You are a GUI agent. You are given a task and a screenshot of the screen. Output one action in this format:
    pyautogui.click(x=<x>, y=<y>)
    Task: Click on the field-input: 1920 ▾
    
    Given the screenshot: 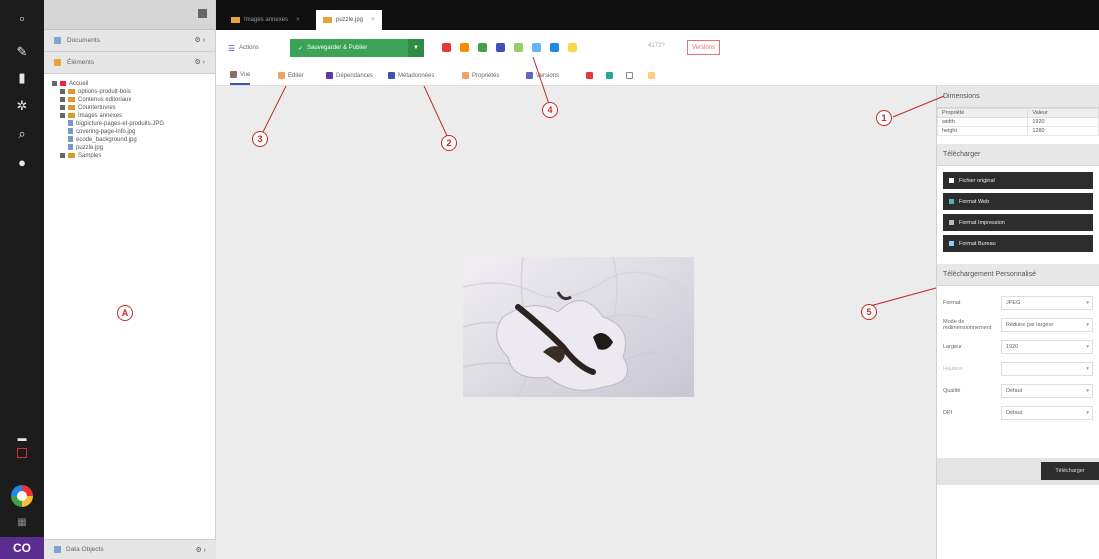 What is the action you would take?
    pyautogui.click(x=1047, y=347)
    